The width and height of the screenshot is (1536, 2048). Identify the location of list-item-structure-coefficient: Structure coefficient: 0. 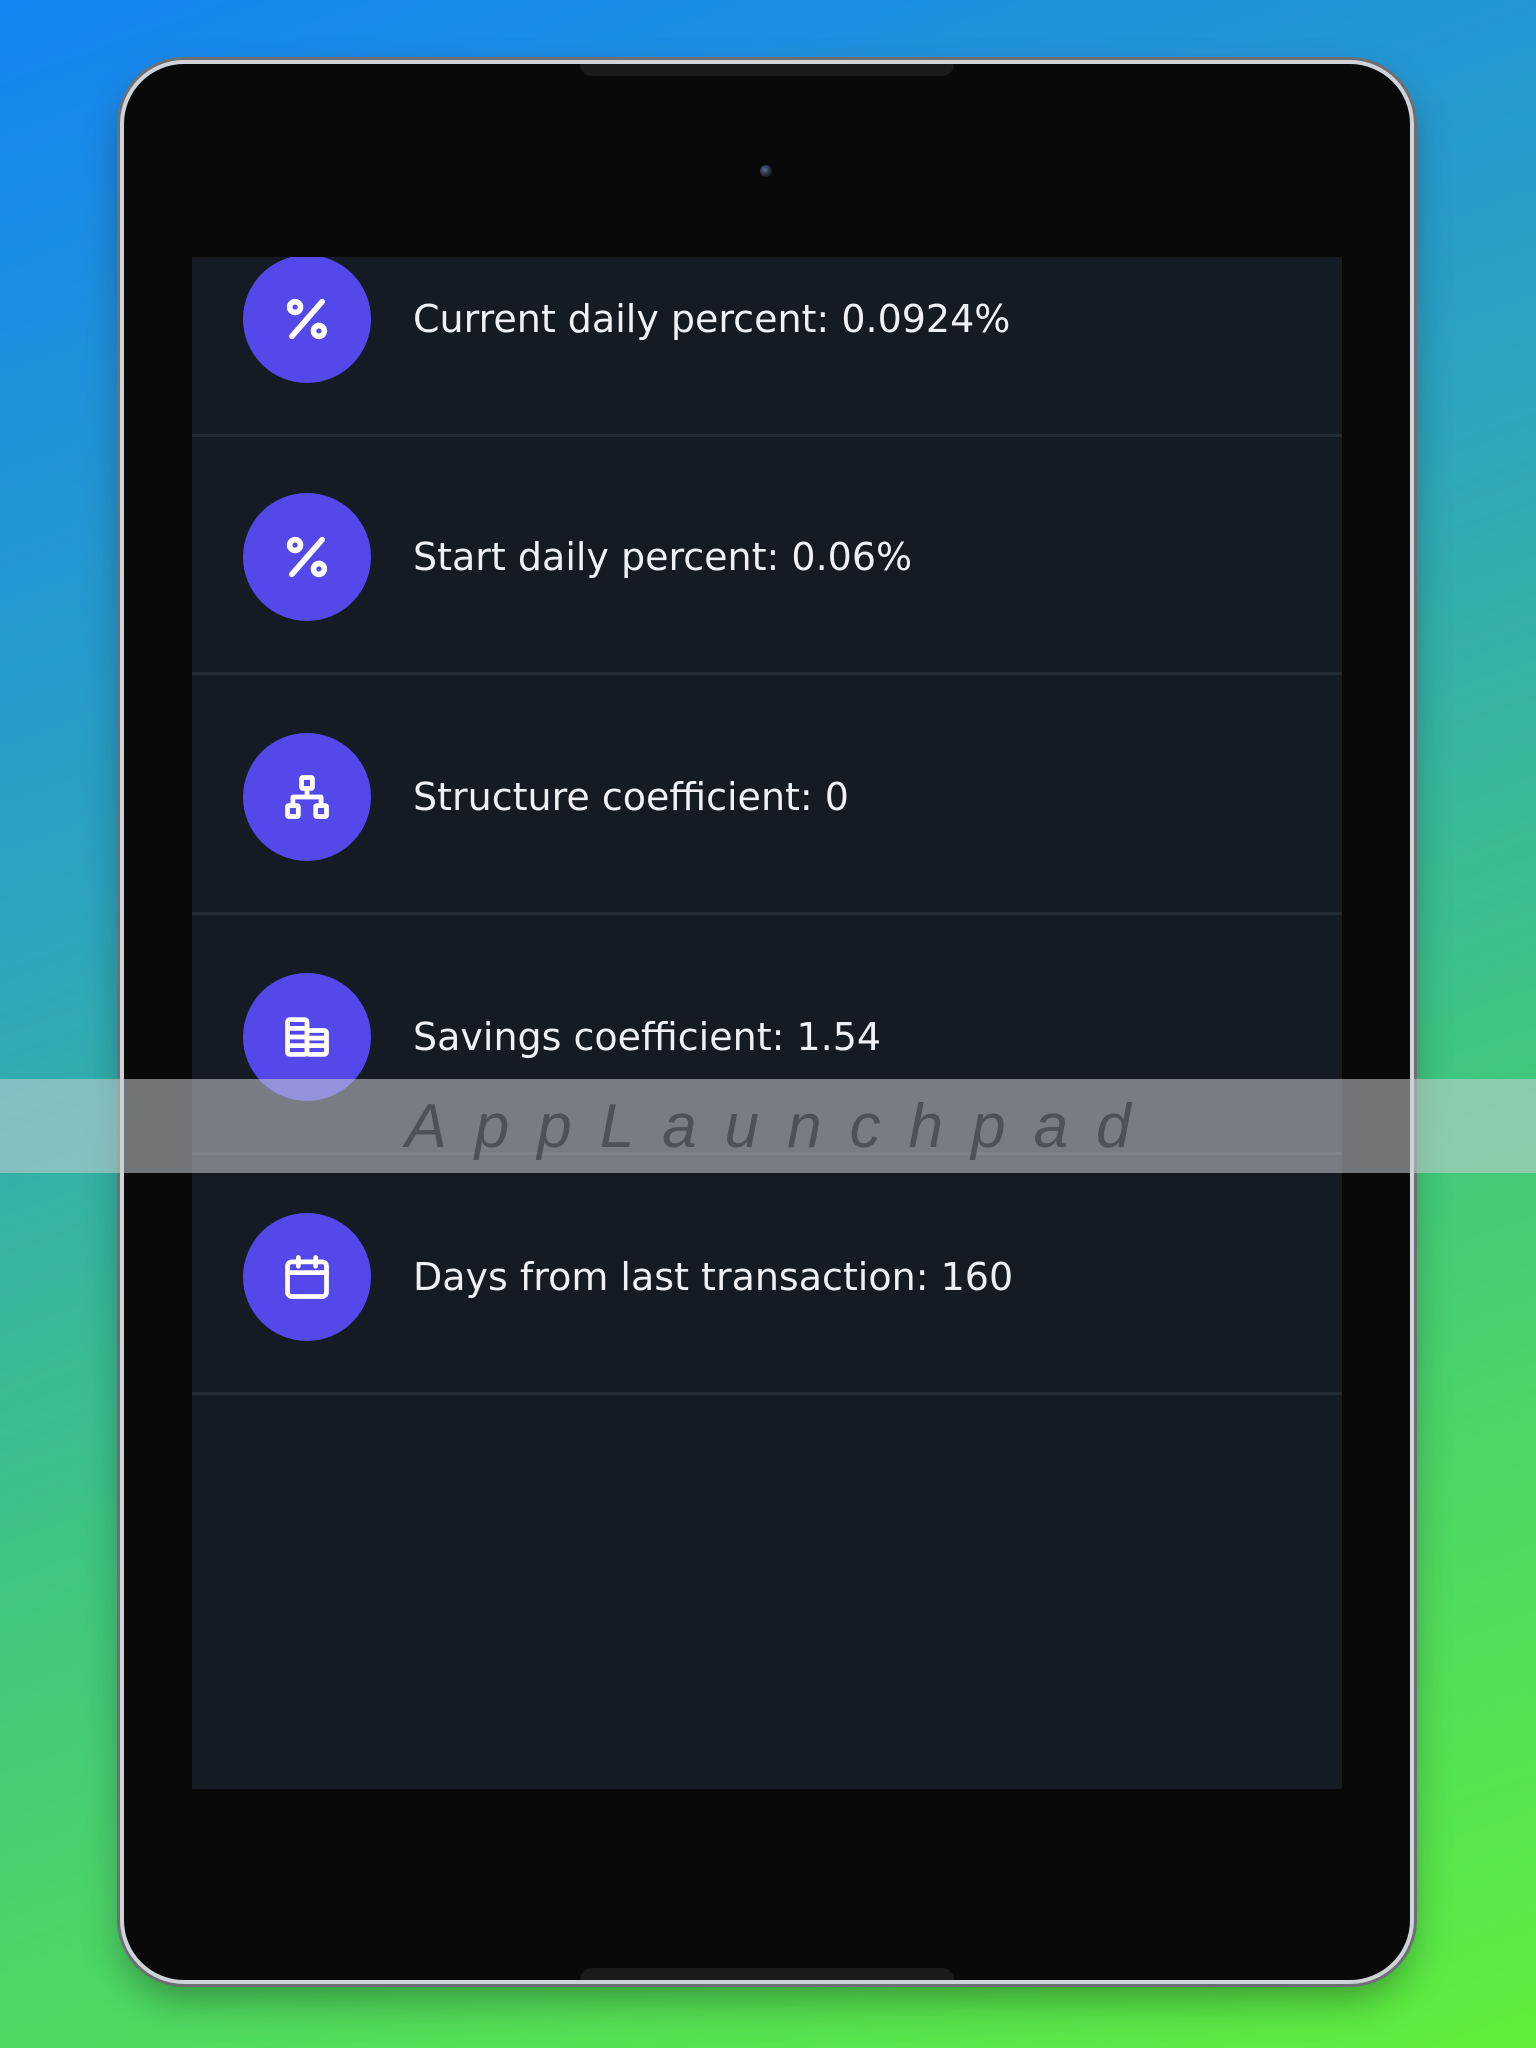
(767, 796).